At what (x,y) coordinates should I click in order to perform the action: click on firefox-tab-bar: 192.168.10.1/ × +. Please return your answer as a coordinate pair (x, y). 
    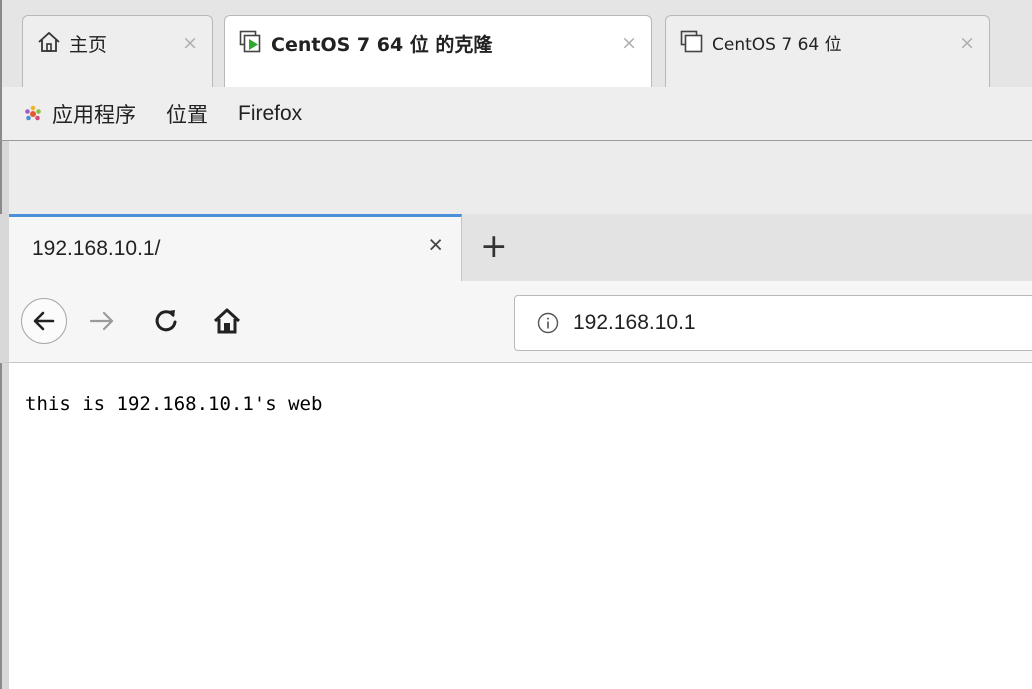
    Looking at the image, I should click on (516, 247).